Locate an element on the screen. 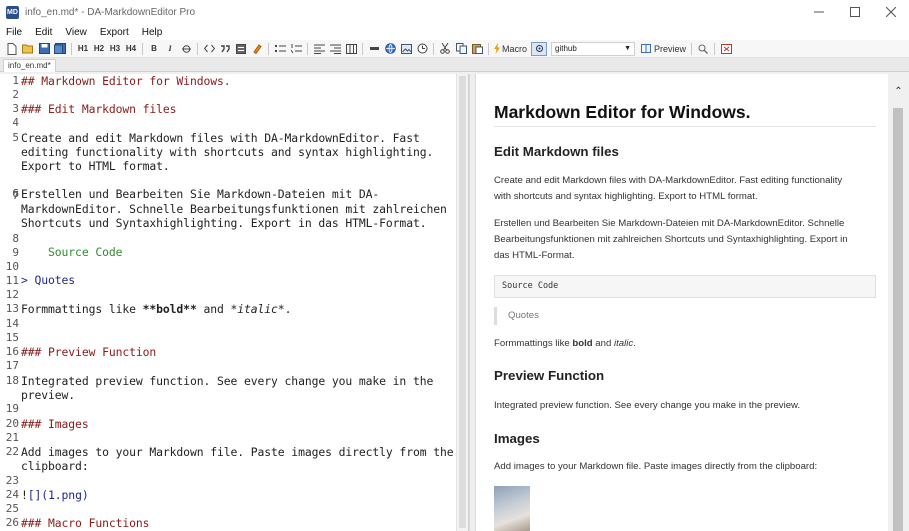  maximize-button is located at coordinates (855, 12).